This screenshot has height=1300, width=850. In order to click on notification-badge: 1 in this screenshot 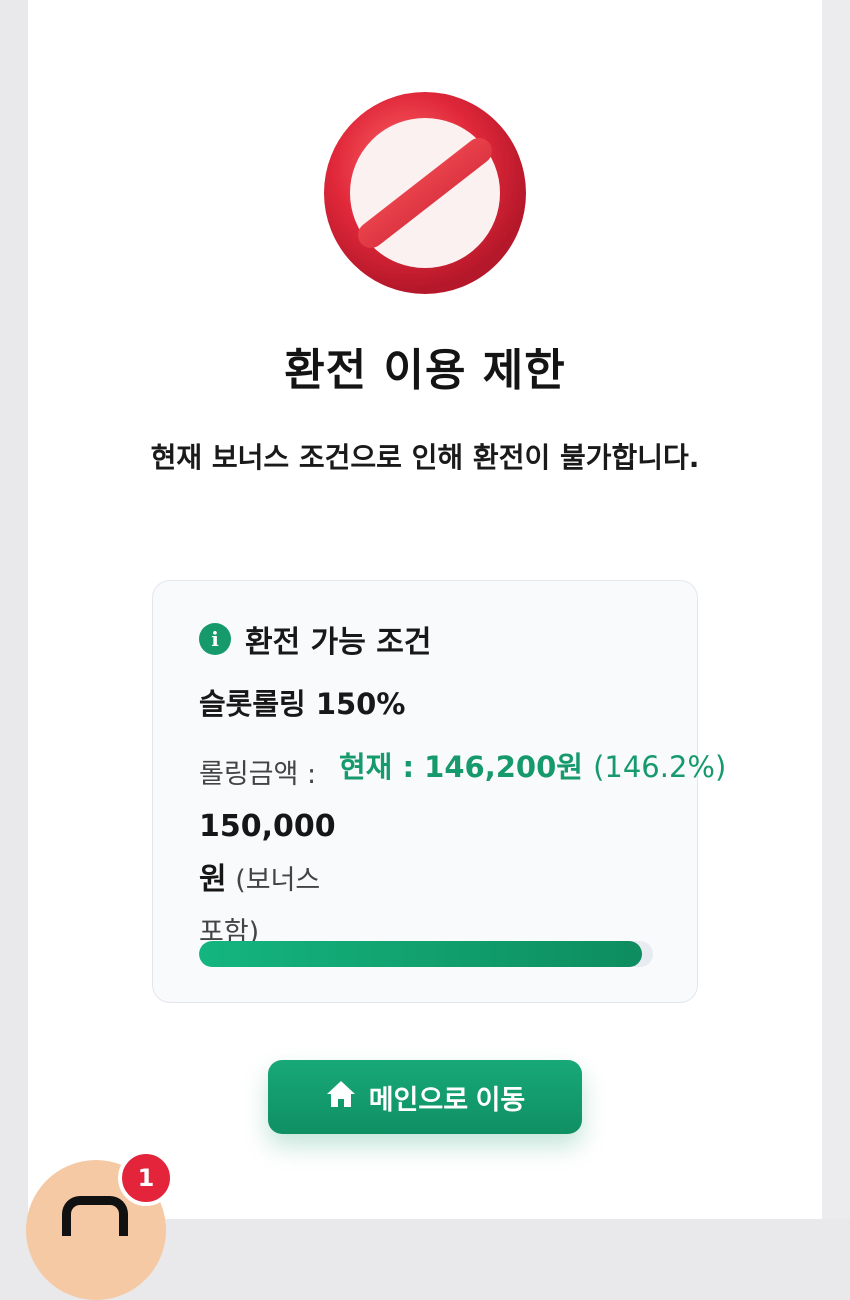, I will do `click(146, 1178)`.